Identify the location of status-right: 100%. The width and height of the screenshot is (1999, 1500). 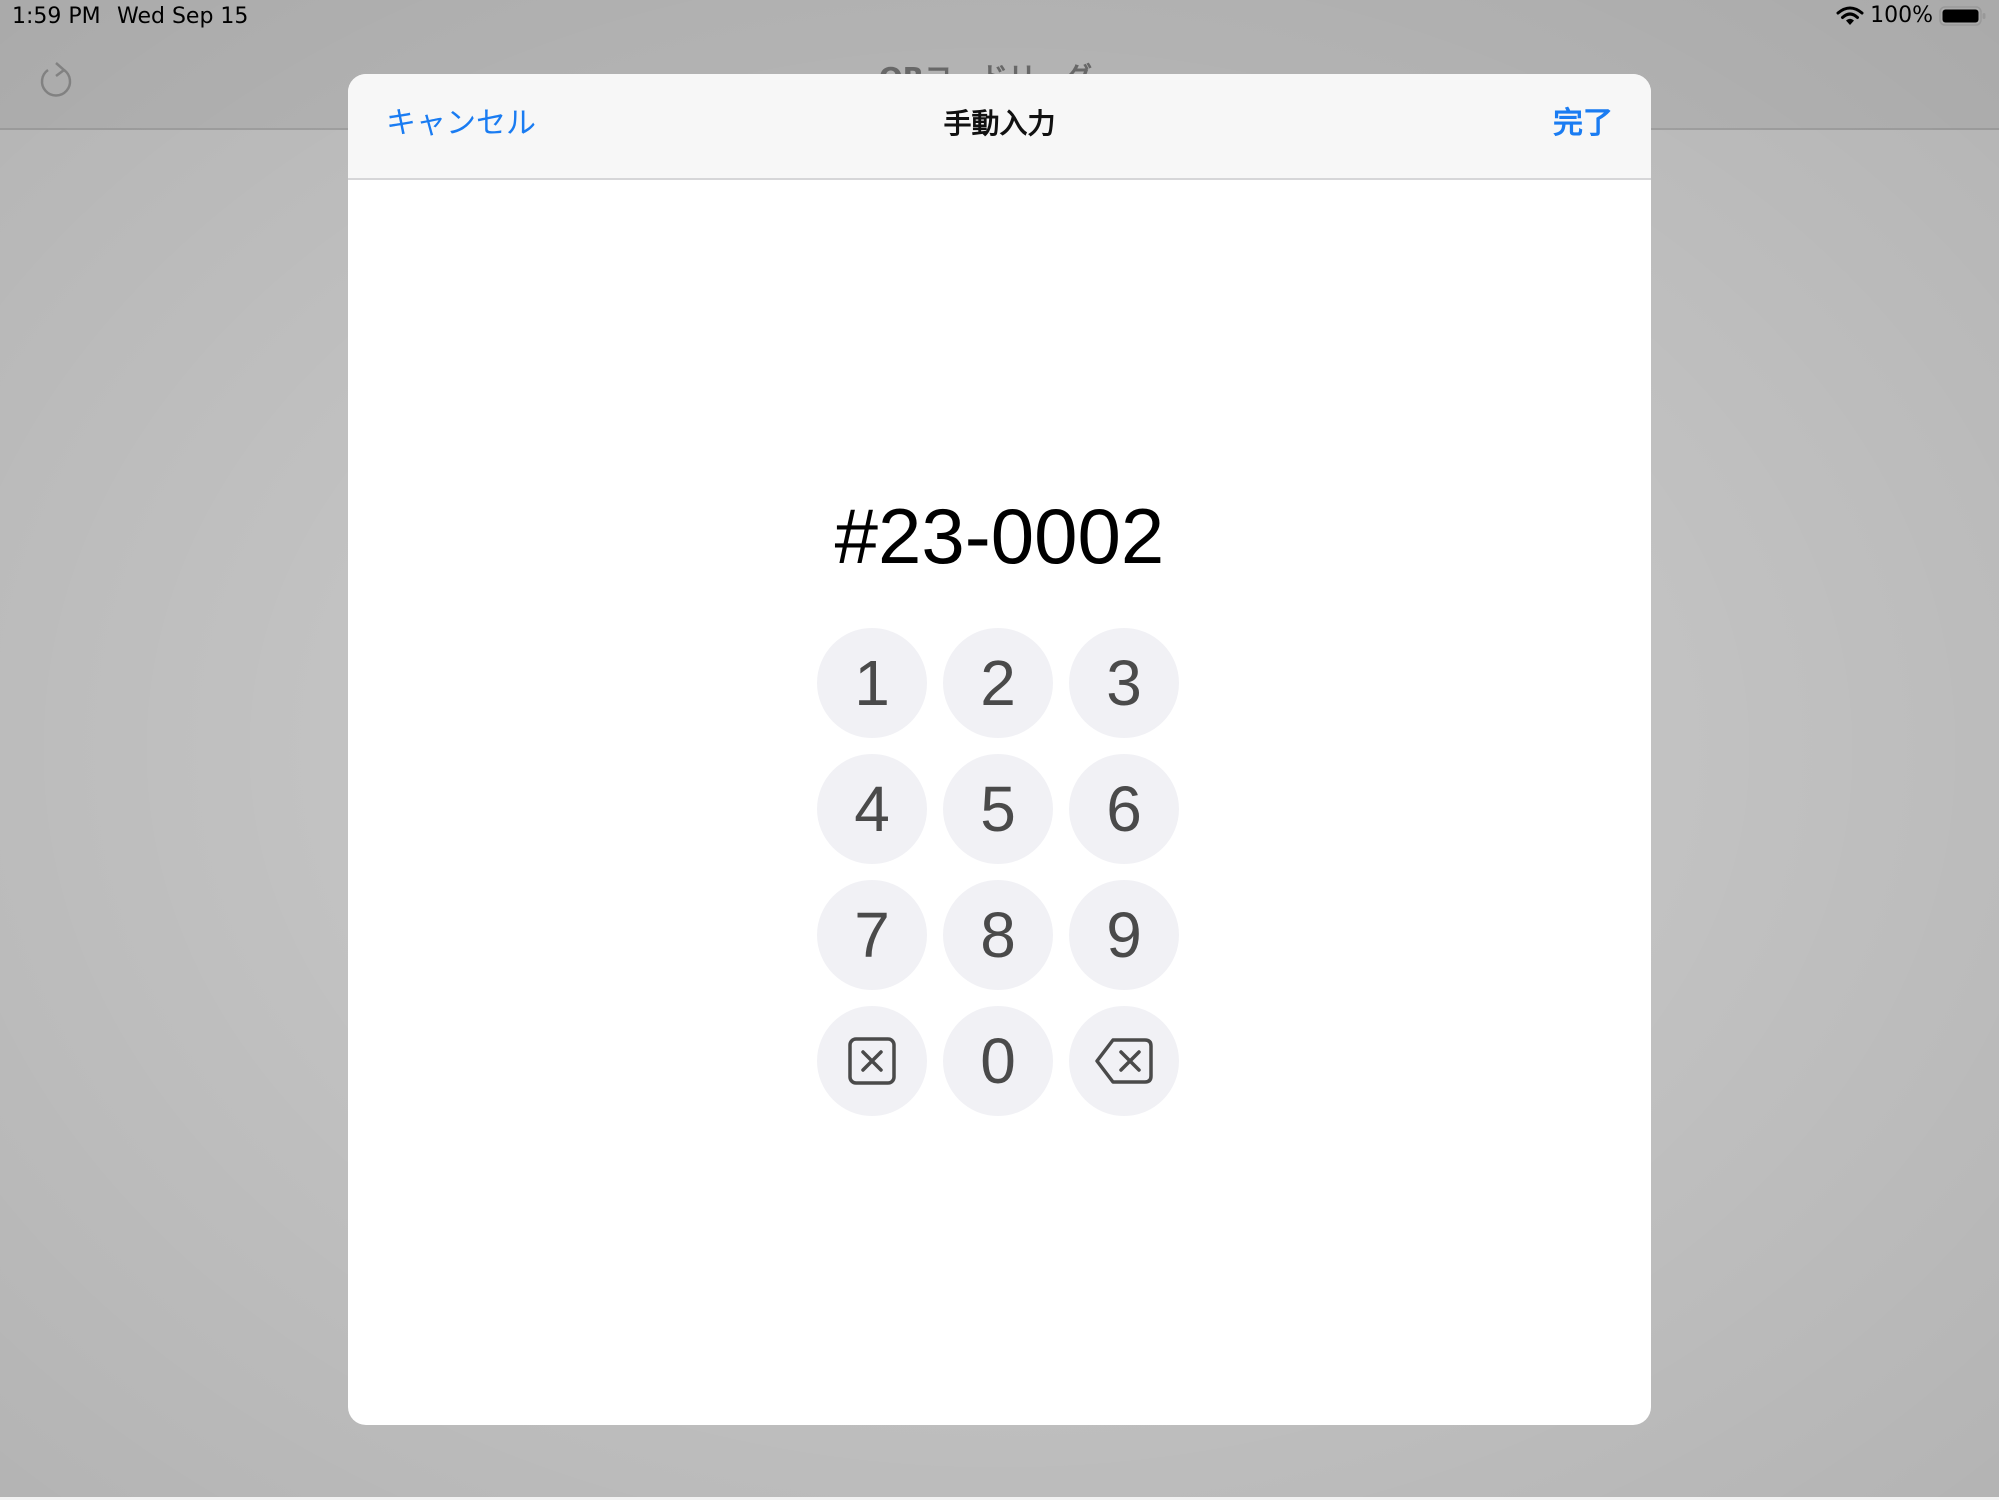
(1911, 15).